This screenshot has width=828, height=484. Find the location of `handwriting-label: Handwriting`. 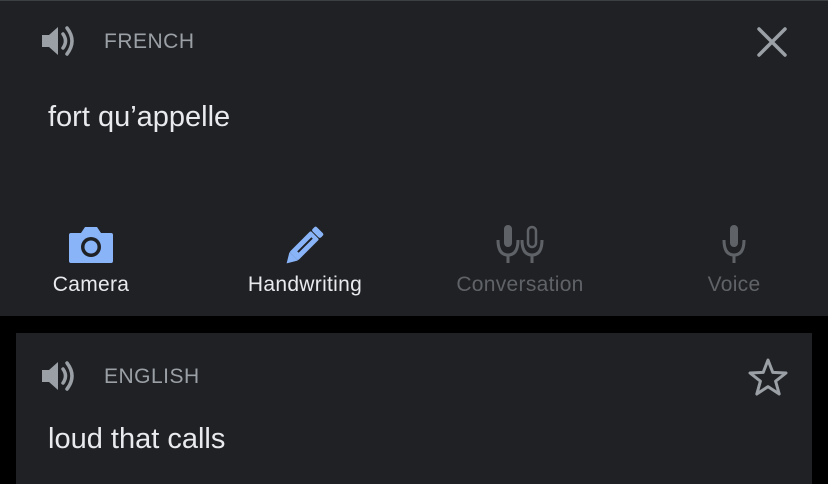

handwriting-label: Handwriting is located at coordinates (305, 284).